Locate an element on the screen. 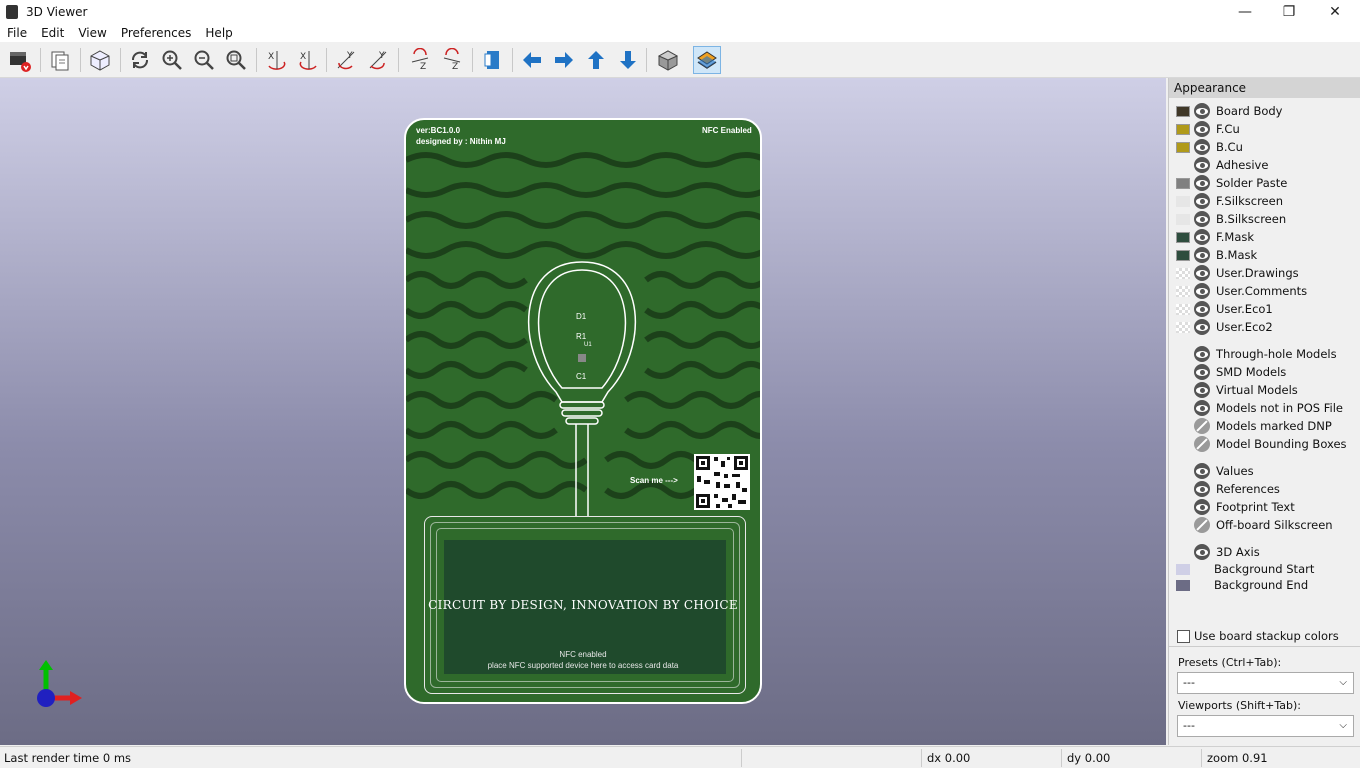 The width and height of the screenshot is (1360, 768). layer-row-board-body: Board Body is located at coordinates (1264, 111).